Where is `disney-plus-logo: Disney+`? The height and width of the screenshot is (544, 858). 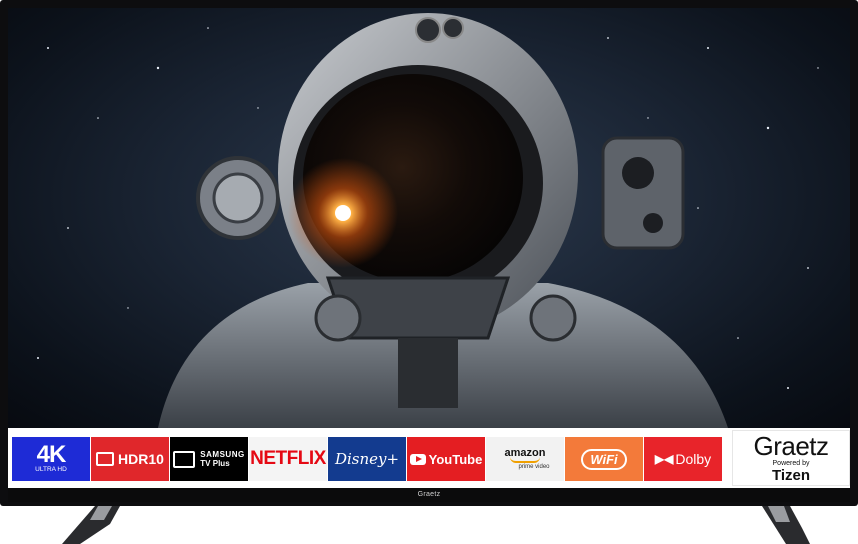 disney-plus-logo: Disney+ is located at coordinates (367, 459).